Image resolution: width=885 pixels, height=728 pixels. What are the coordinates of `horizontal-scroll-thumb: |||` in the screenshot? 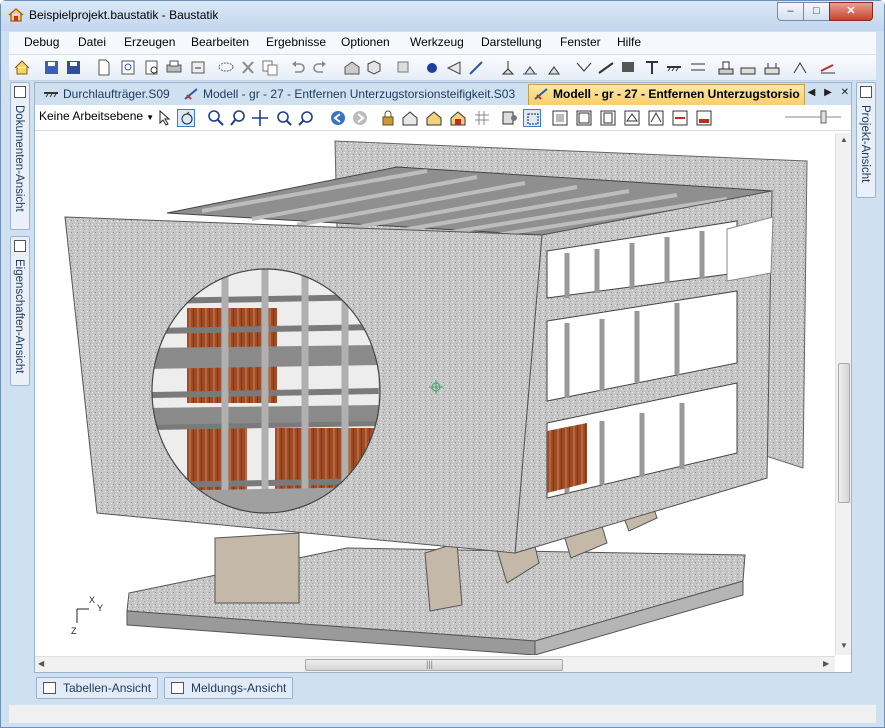 It's located at (434, 665).